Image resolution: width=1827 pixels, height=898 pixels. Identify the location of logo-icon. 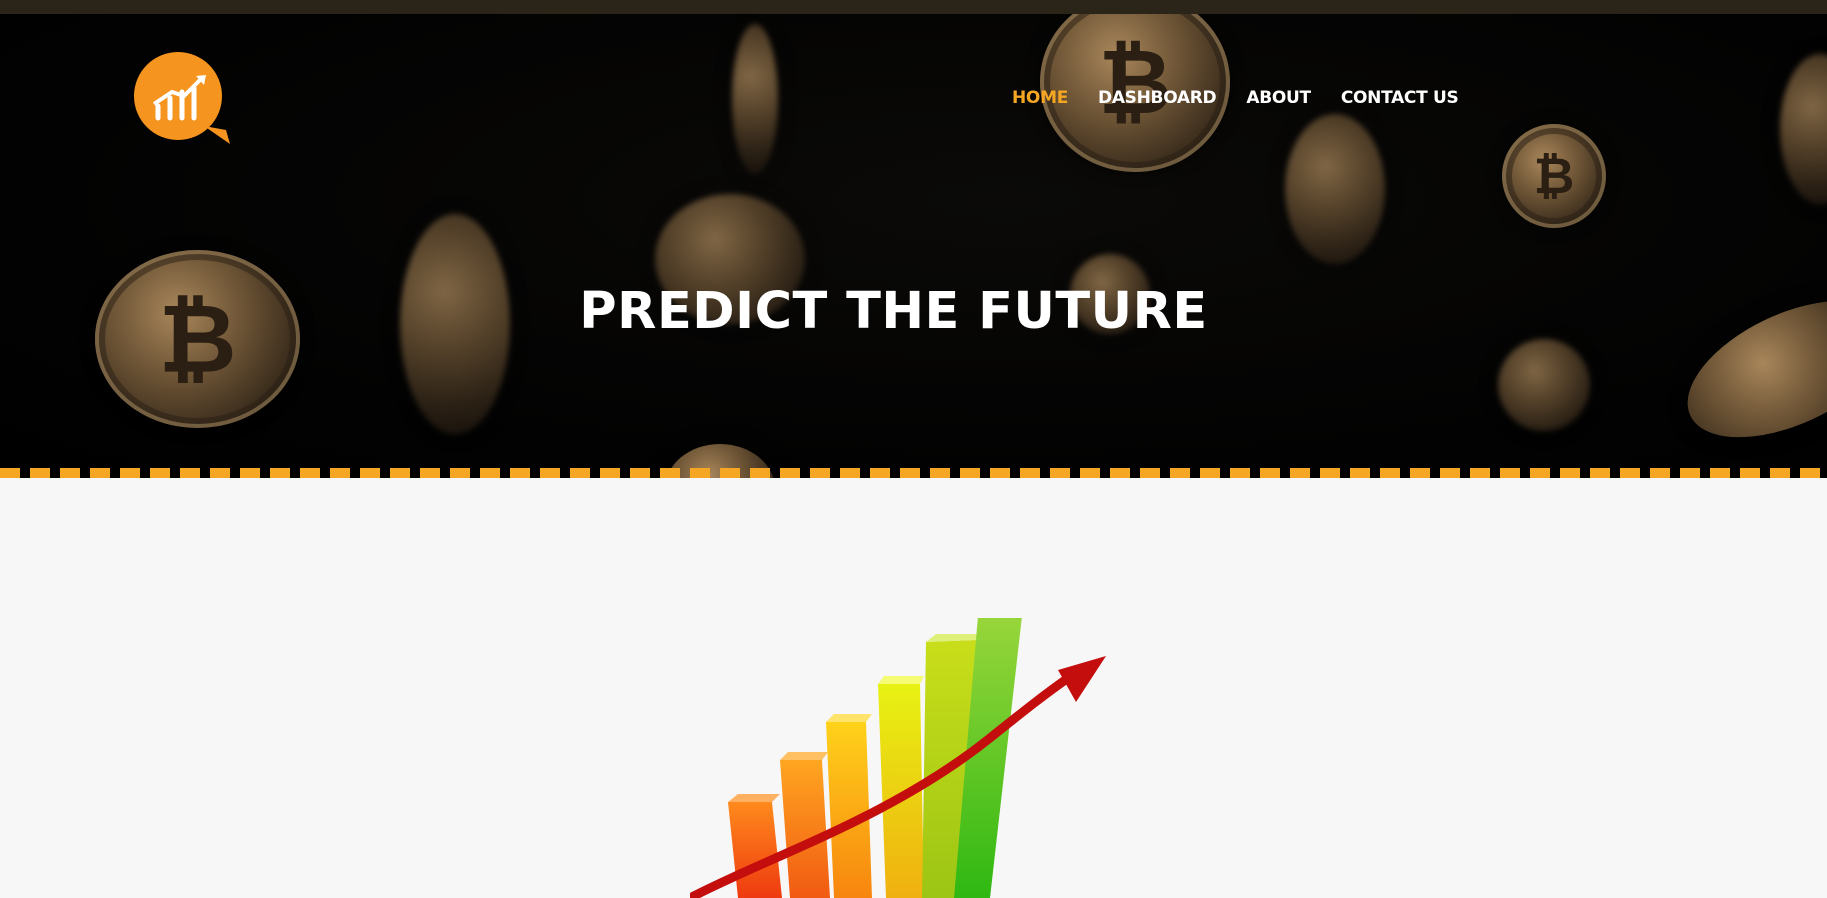
(181, 96).